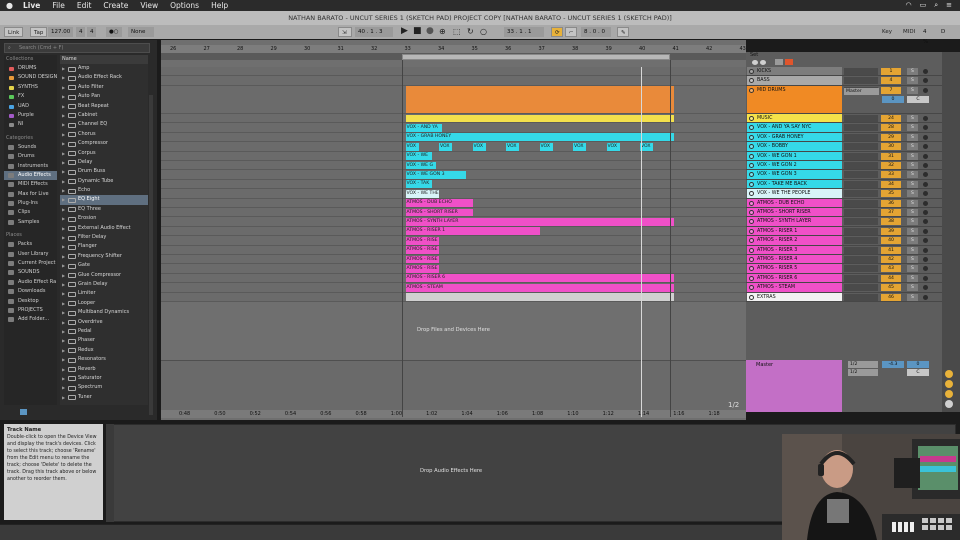 The width and height of the screenshot is (960, 540). What do you see at coordinates (470, 32) in the screenshot?
I see `back-to-arrangement-icon: ↻` at bounding box center [470, 32].